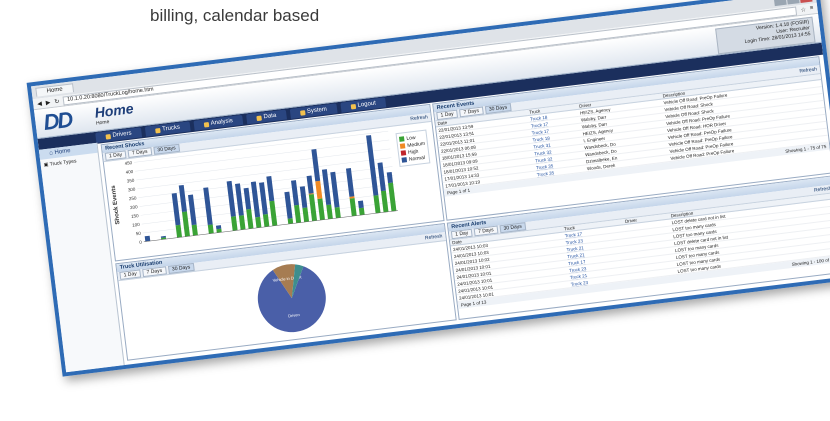 The image size is (830, 421). Describe the element at coordinates (114, 110) in the screenshot. I see `page-title: Home` at that location.